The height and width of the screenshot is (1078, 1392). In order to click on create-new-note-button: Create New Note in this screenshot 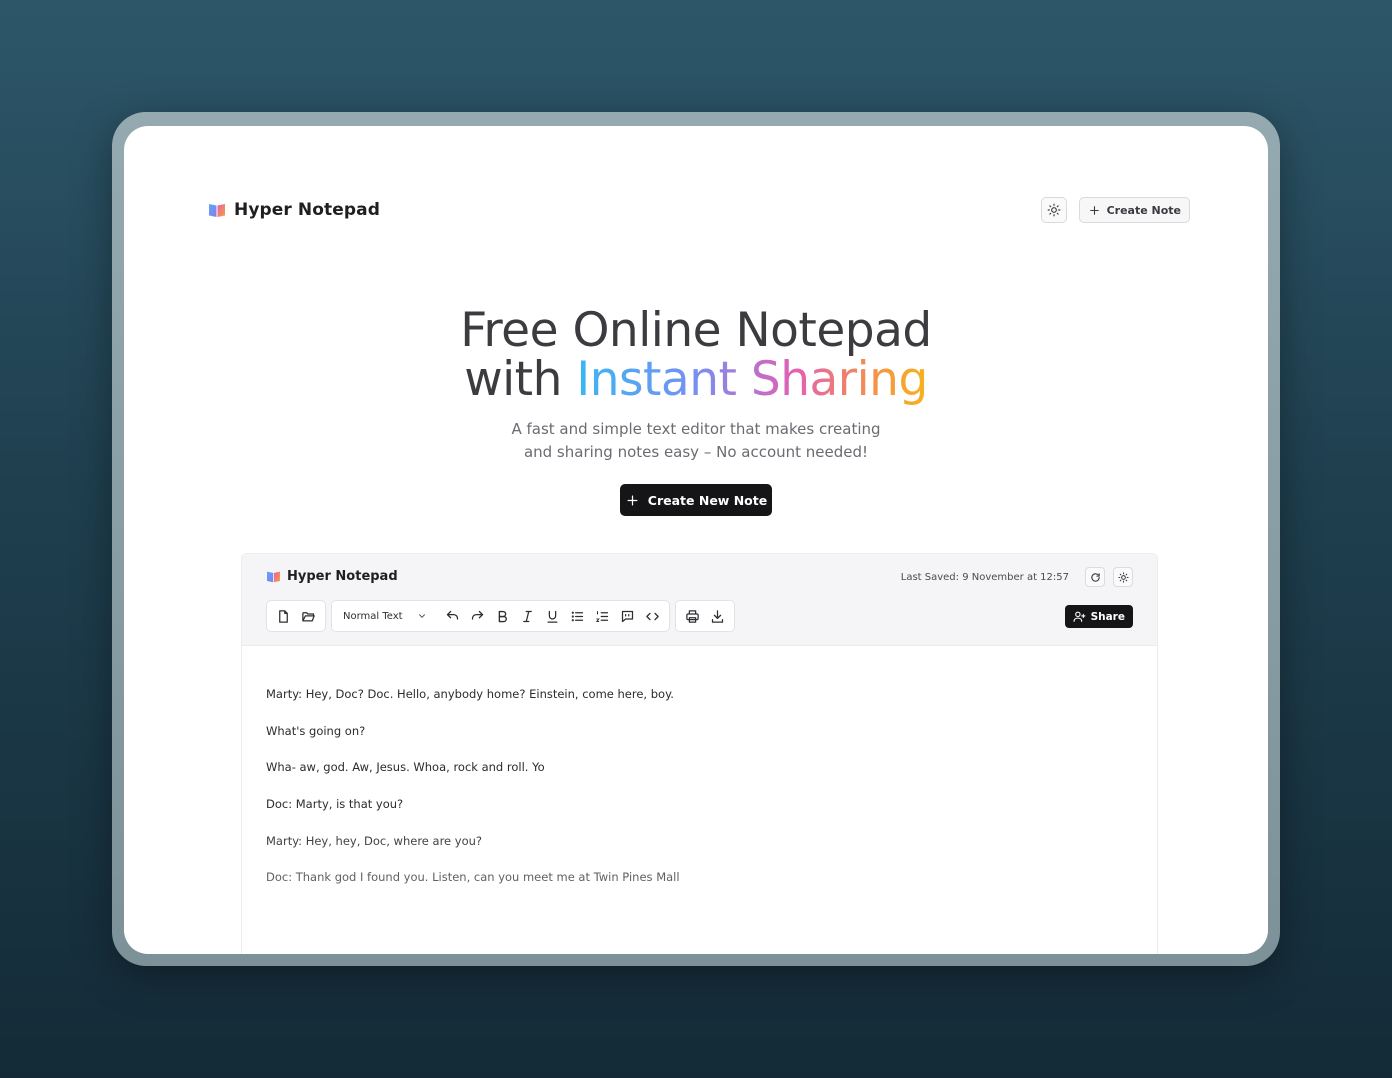, I will do `click(696, 500)`.